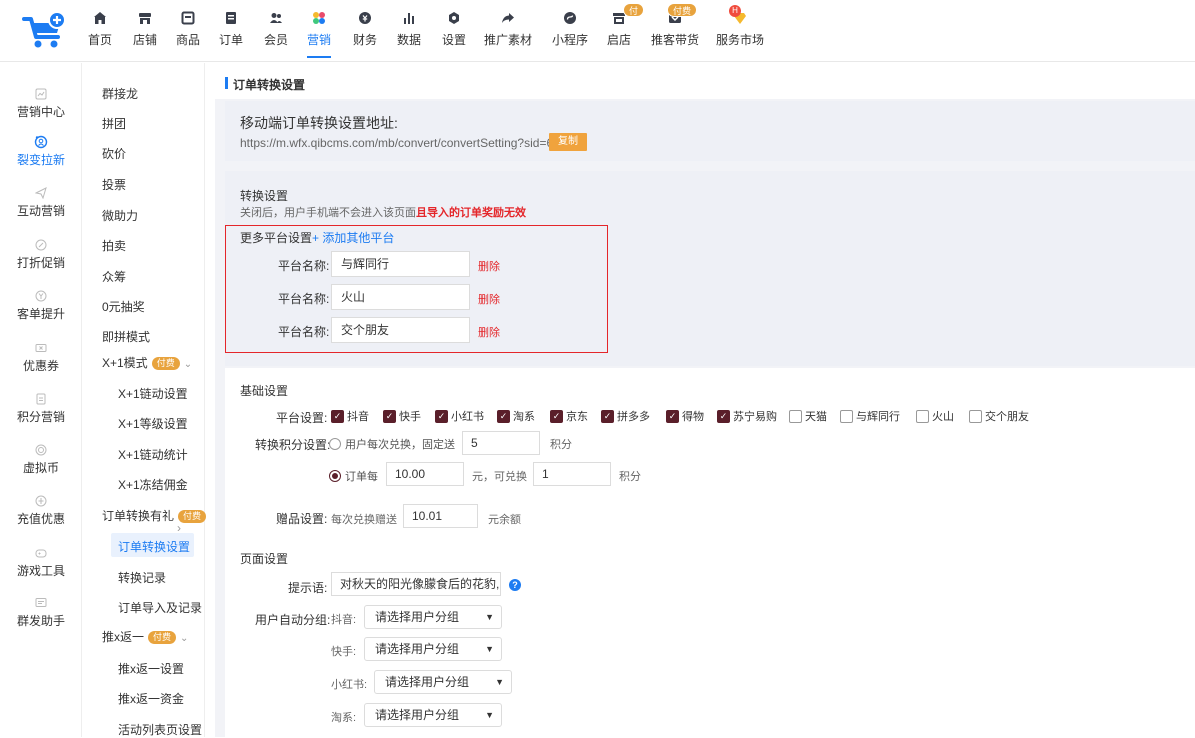 The image size is (1195, 738). What do you see at coordinates (41, 151) in the screenshot?
I see `category-item: 裂变拉新` at bounding box center [41, 151].